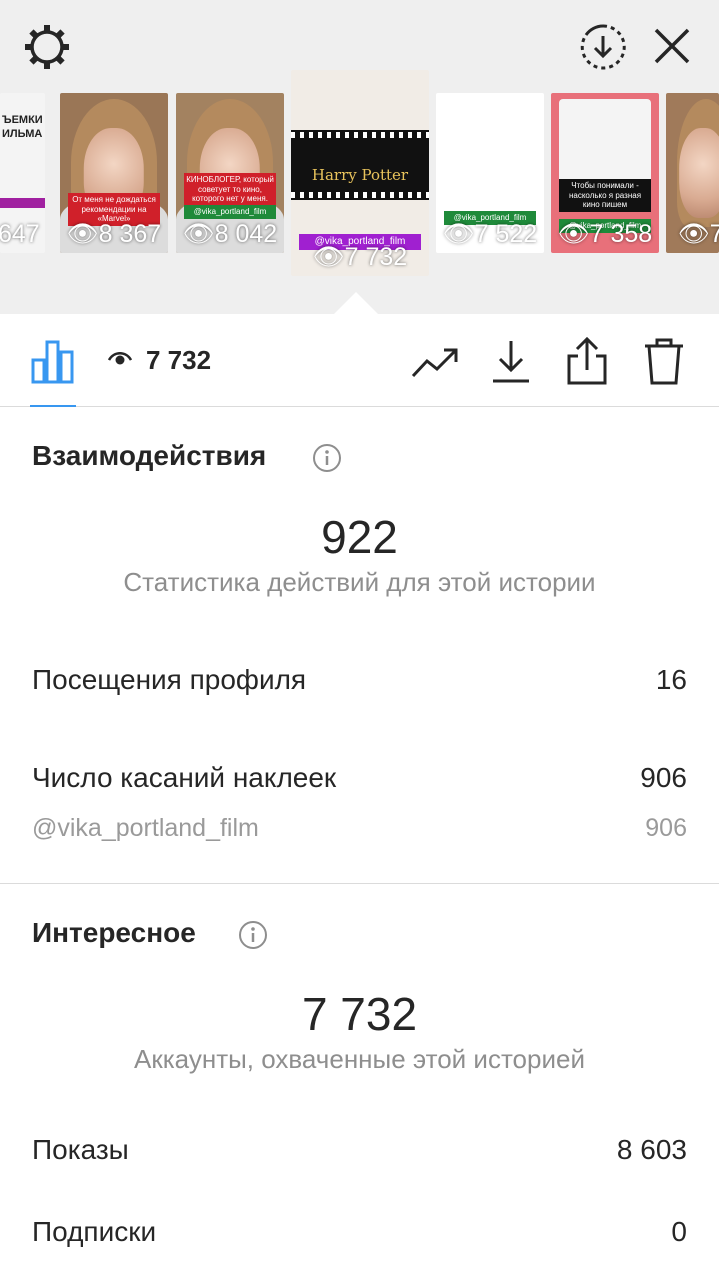 This screenshot has height=1280, width=719. I want to click on gear-icon, so click(47, 47).